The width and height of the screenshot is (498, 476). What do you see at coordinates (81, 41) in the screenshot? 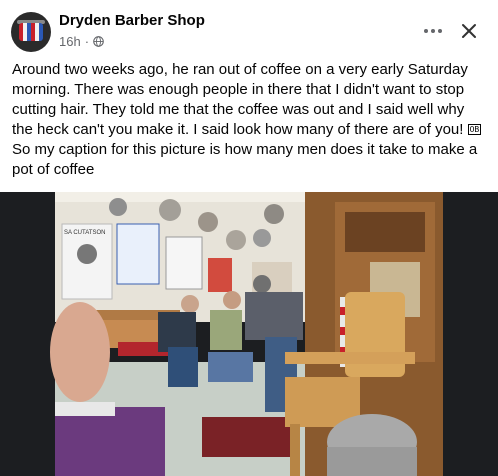
I see `post-meta: 16h ·` at bounding box center [81, 41].